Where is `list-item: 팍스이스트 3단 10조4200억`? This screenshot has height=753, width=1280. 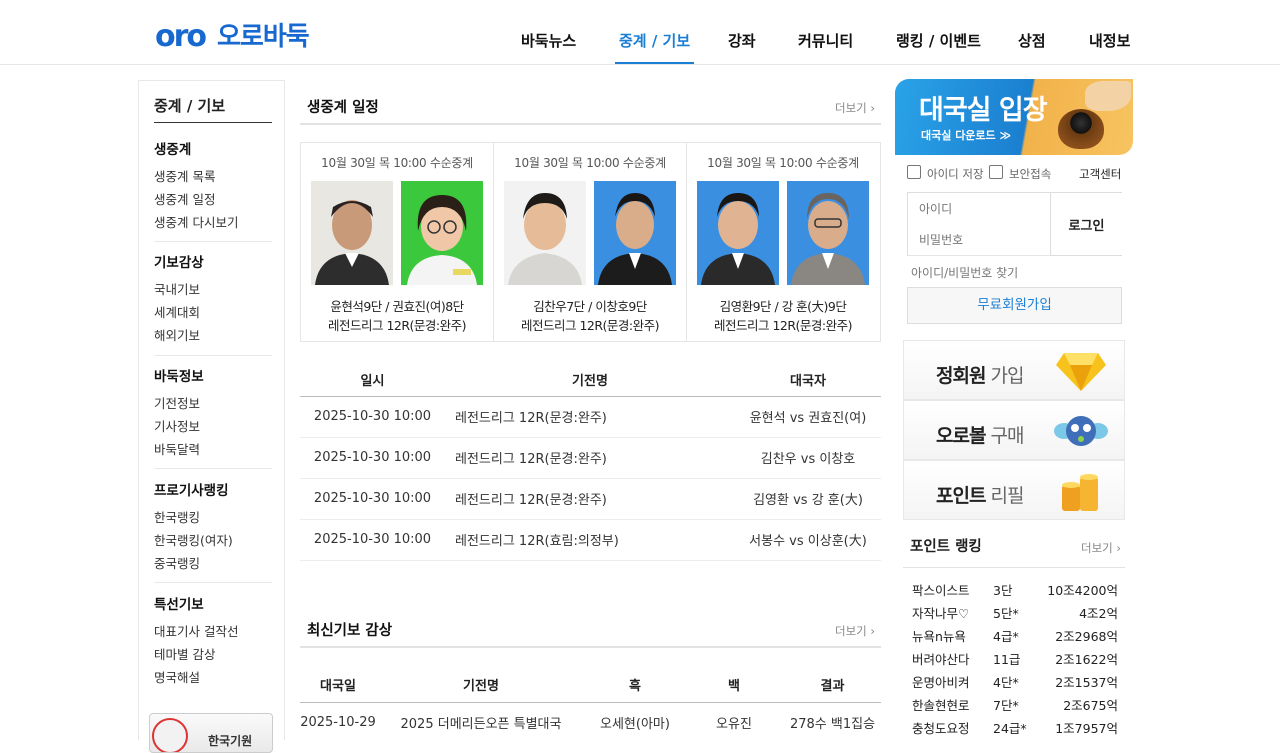
list-item: 팍스이스트 3단 10조4200억 is located at coordinates (1015, 588).